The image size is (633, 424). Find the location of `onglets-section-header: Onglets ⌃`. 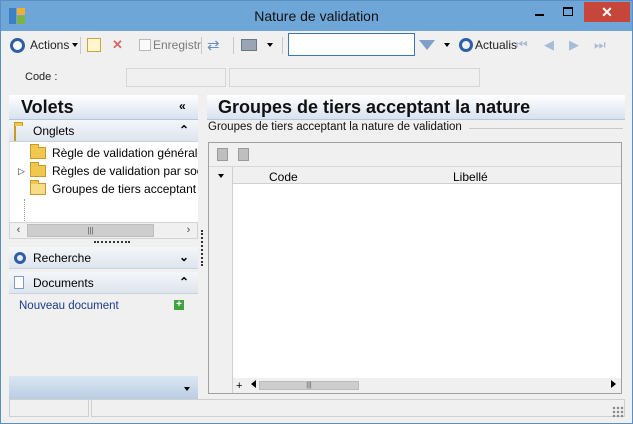

onglets-section-header: Onglets ⌃ is located at coordinates (103, 131).